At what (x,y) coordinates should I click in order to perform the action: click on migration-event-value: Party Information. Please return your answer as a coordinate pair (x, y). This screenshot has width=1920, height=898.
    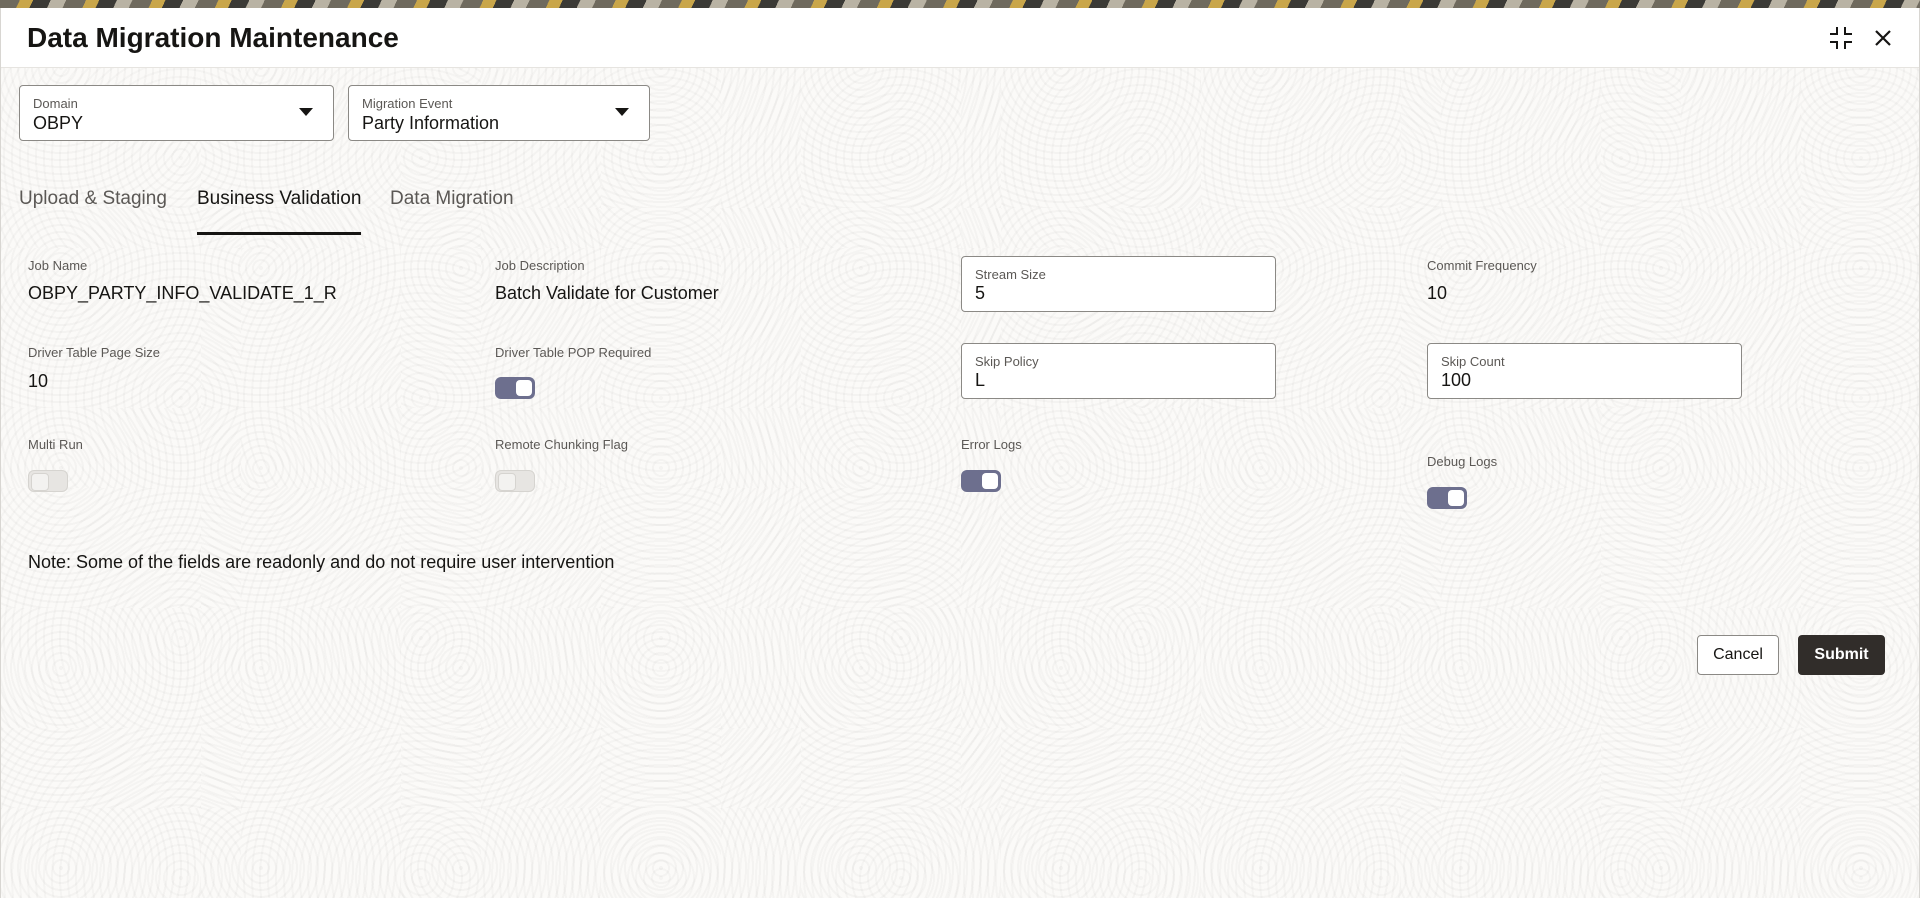
    Looking at the image, I should click on (431, 123).